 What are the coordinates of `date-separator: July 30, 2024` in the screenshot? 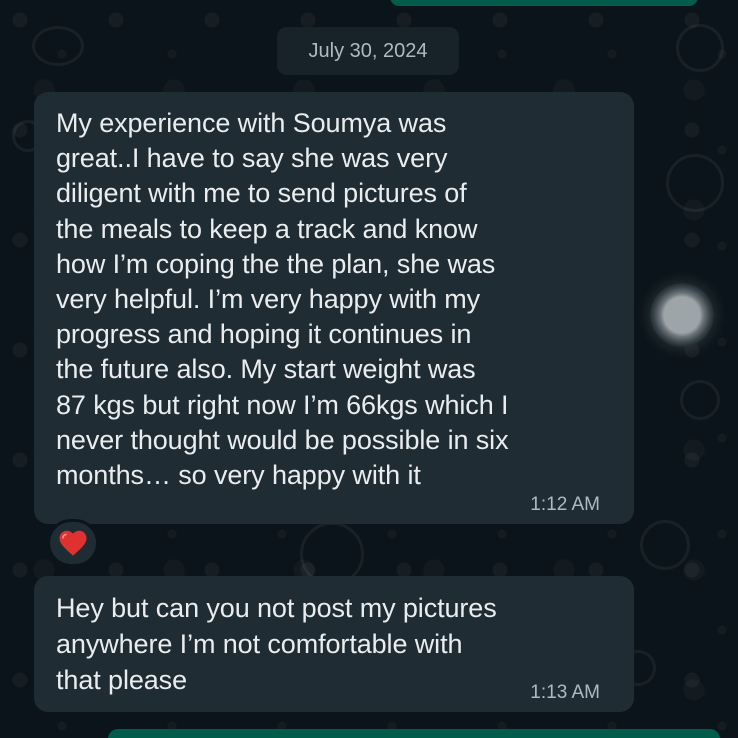 It's located at (368, 51).